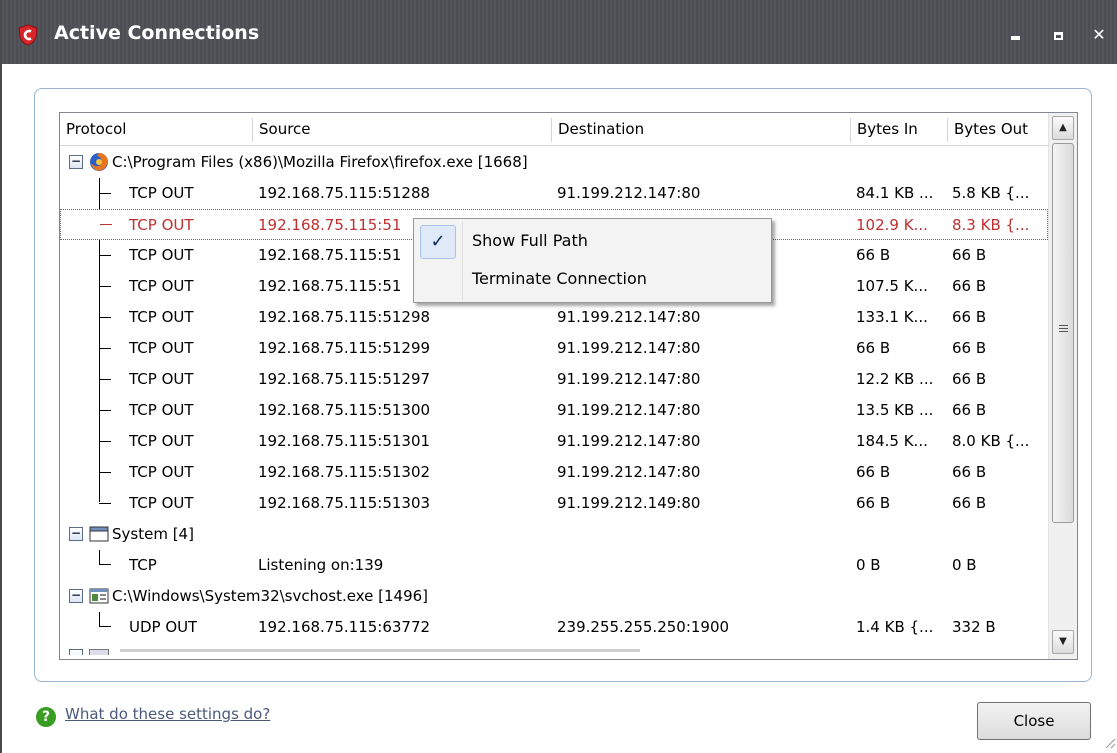 The height and width of the screenshot is (753, 1117). Describe the element at coordinates (1034, 721) in the screenshot. I see `close-button: Close` at that location.